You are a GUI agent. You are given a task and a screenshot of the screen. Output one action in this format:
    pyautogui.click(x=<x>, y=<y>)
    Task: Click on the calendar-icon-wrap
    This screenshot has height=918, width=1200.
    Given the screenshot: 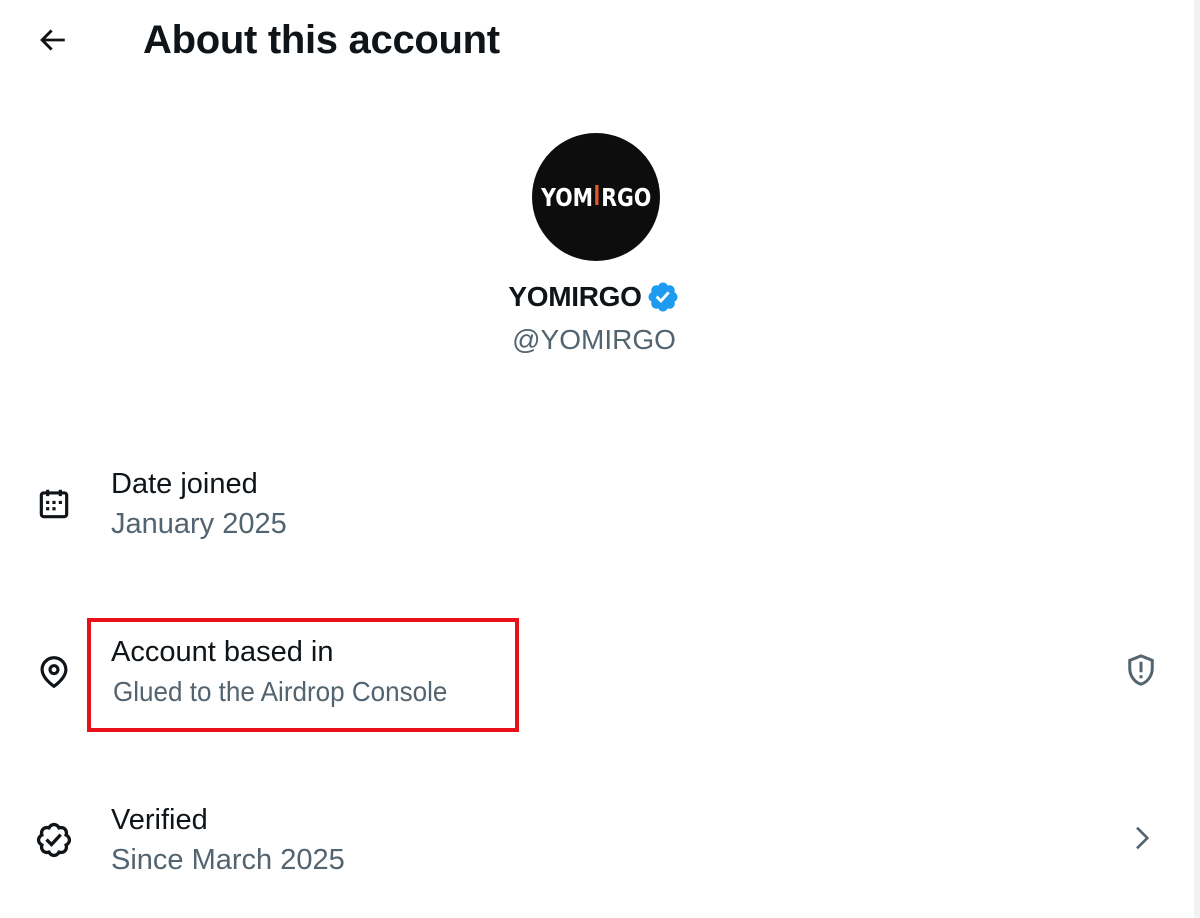 What is the action you would take?
    pyautogui.click(x=54, y=504)
    